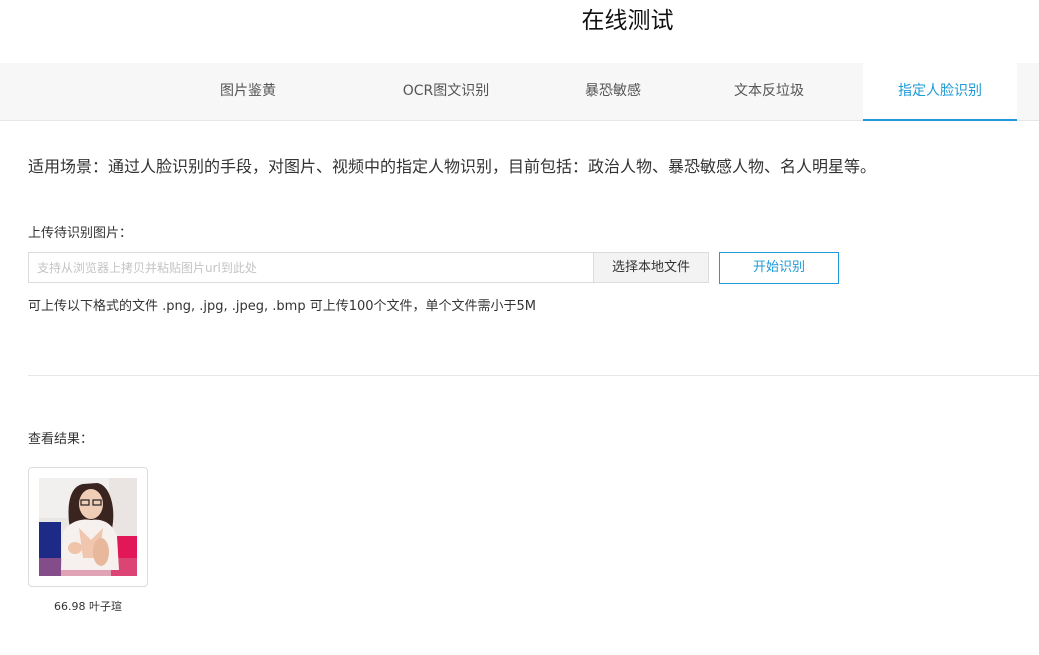 This screenshot has width=1039, height=655. I want to click on start-recognition-button: 开始识别, so click(779, 268).